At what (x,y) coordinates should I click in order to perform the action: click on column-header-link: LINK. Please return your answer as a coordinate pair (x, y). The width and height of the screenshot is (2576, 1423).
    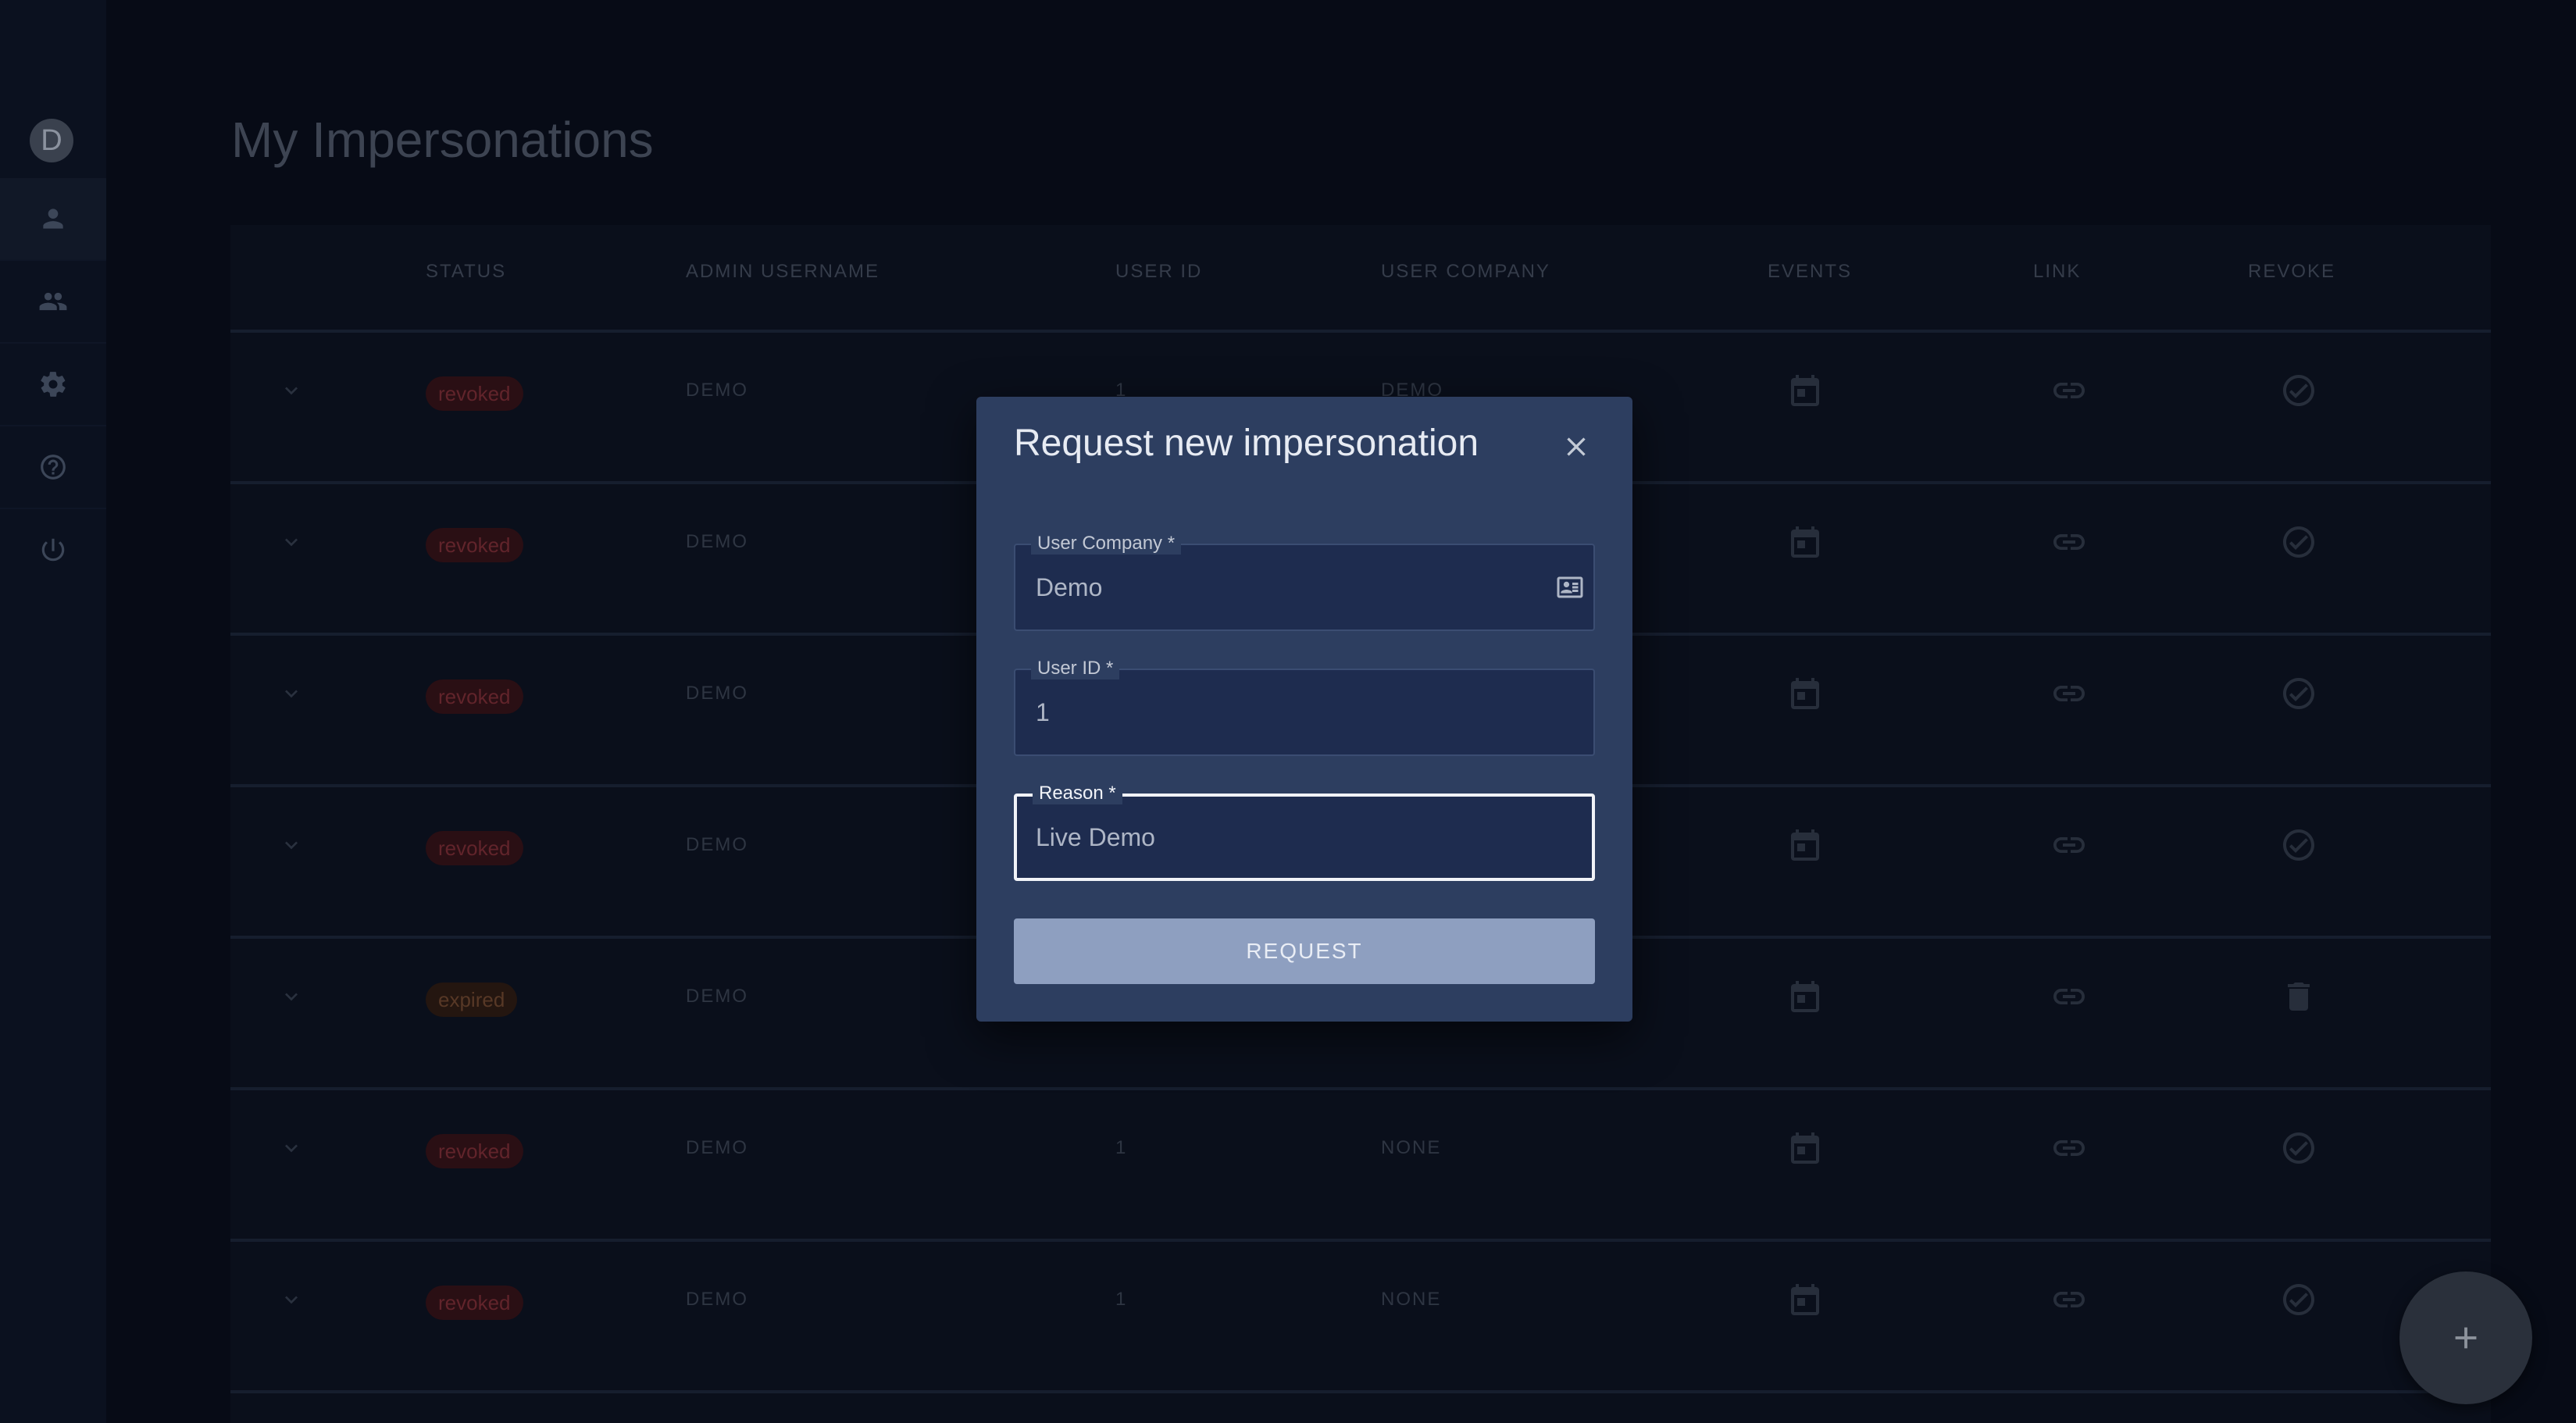
    Looking at the image, I should click on (2057, 271).